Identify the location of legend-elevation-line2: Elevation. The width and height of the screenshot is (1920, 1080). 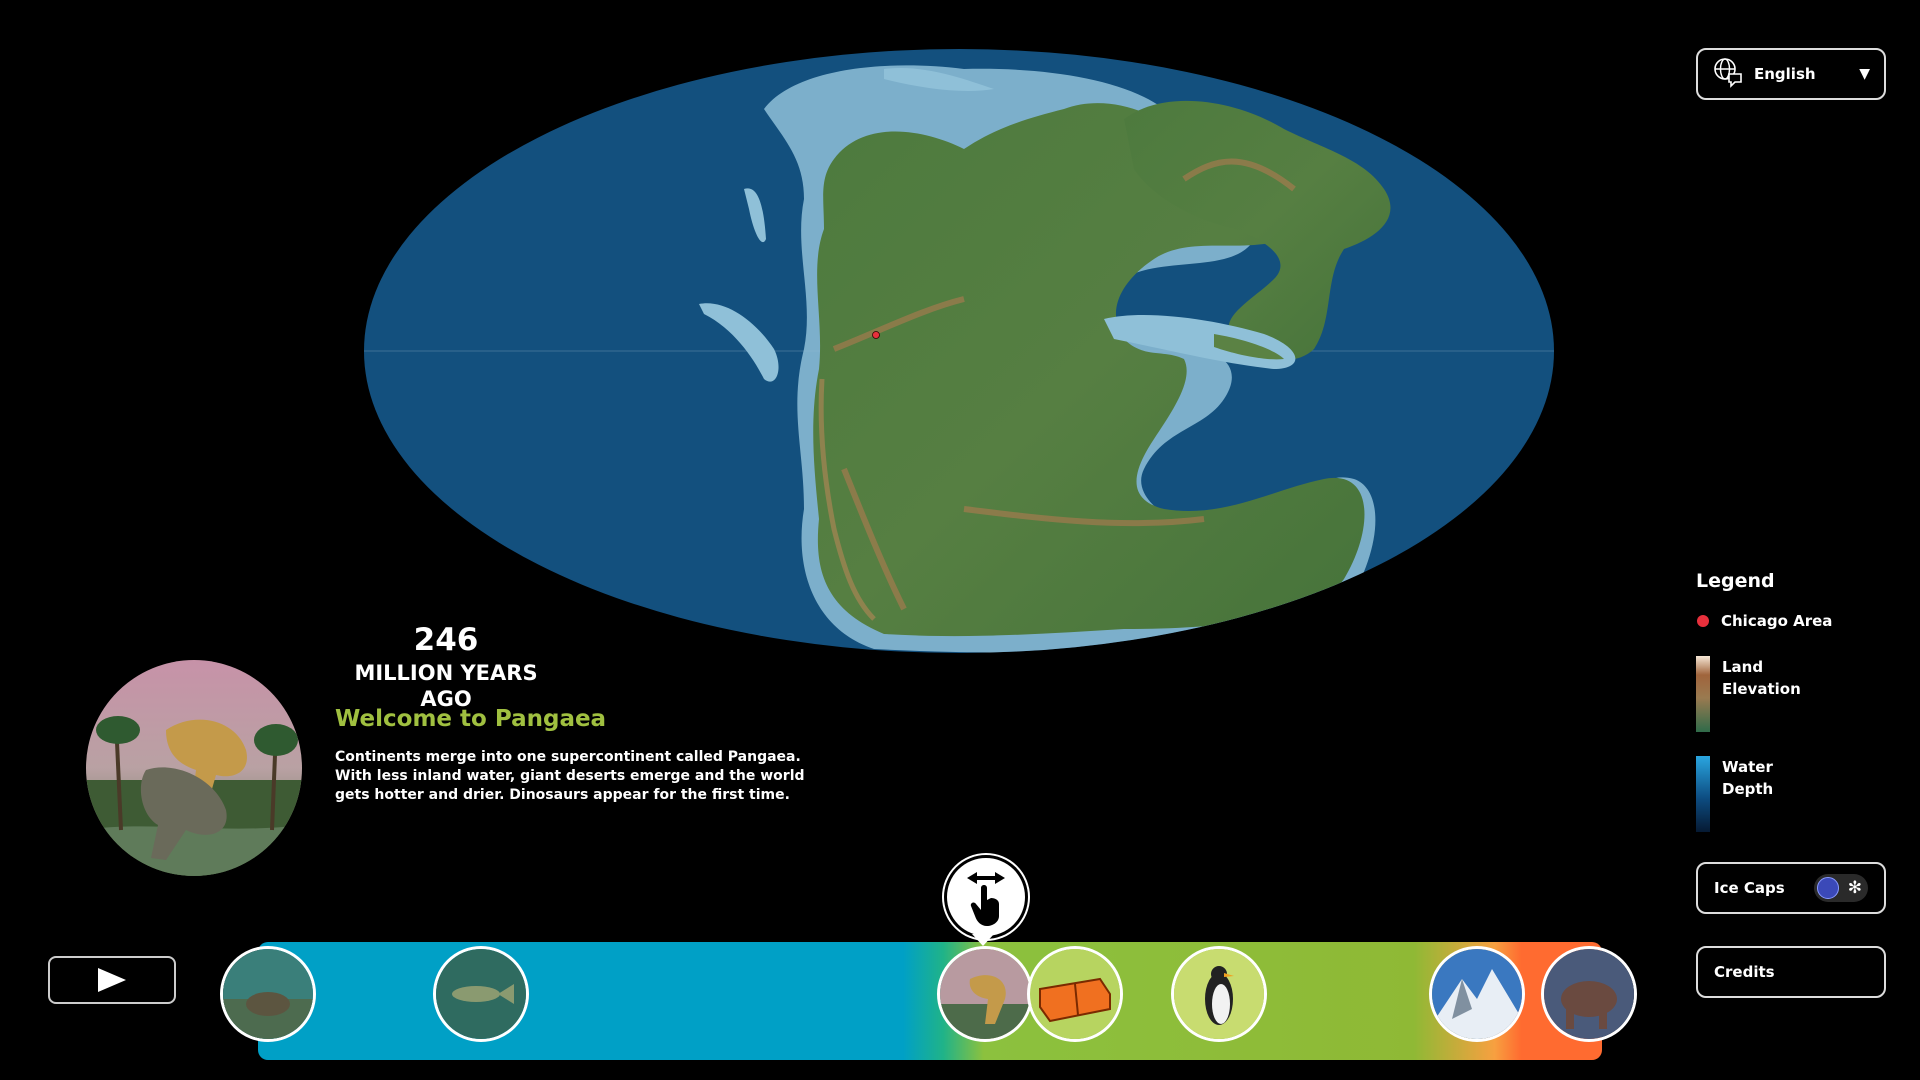
(1761, 689).